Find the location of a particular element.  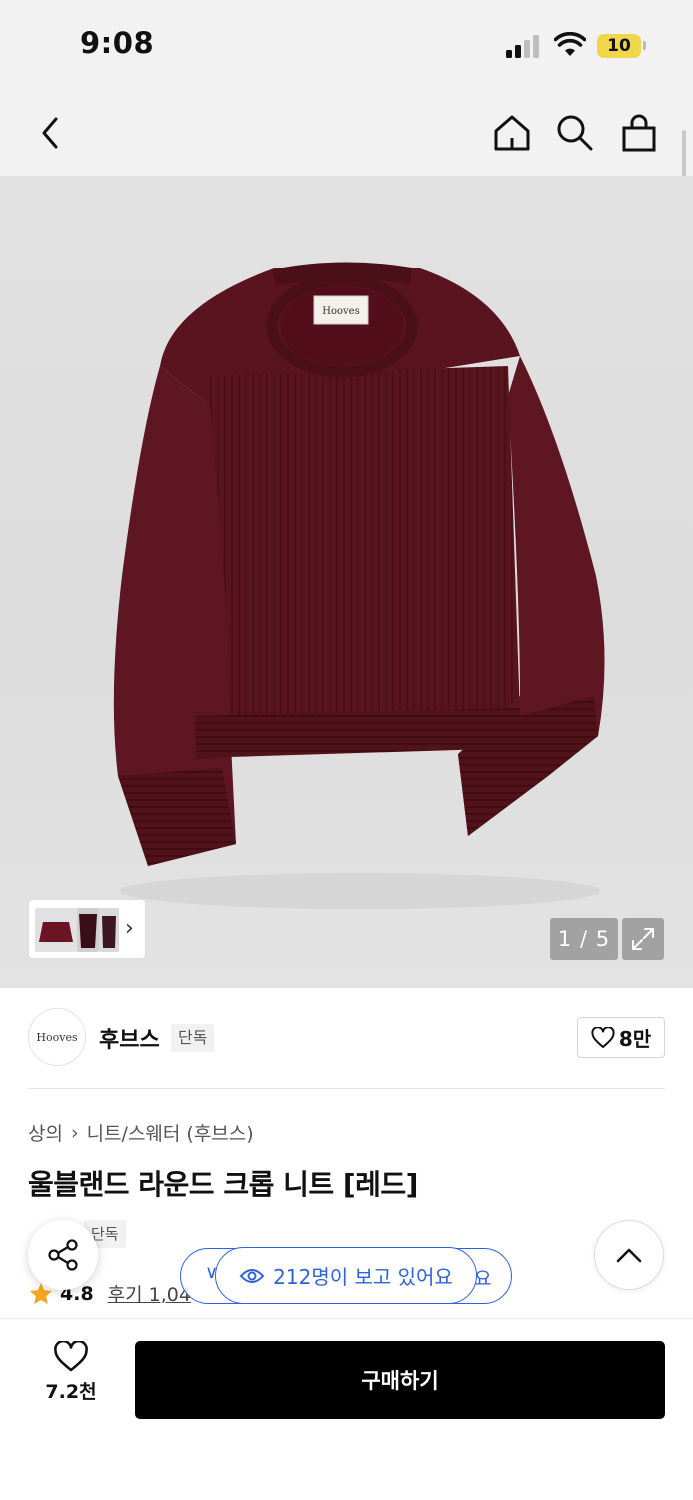

expand-button is located at coordinates (643, 939).